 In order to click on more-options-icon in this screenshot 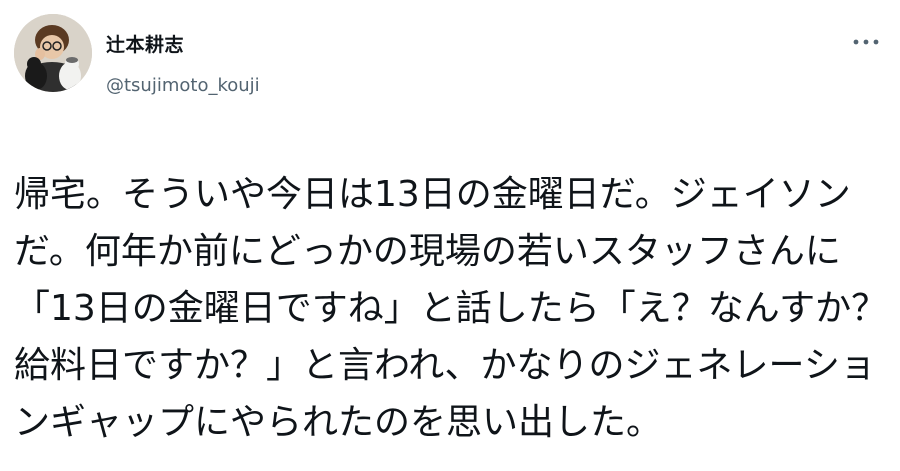, I will do `click(866, 42)`.